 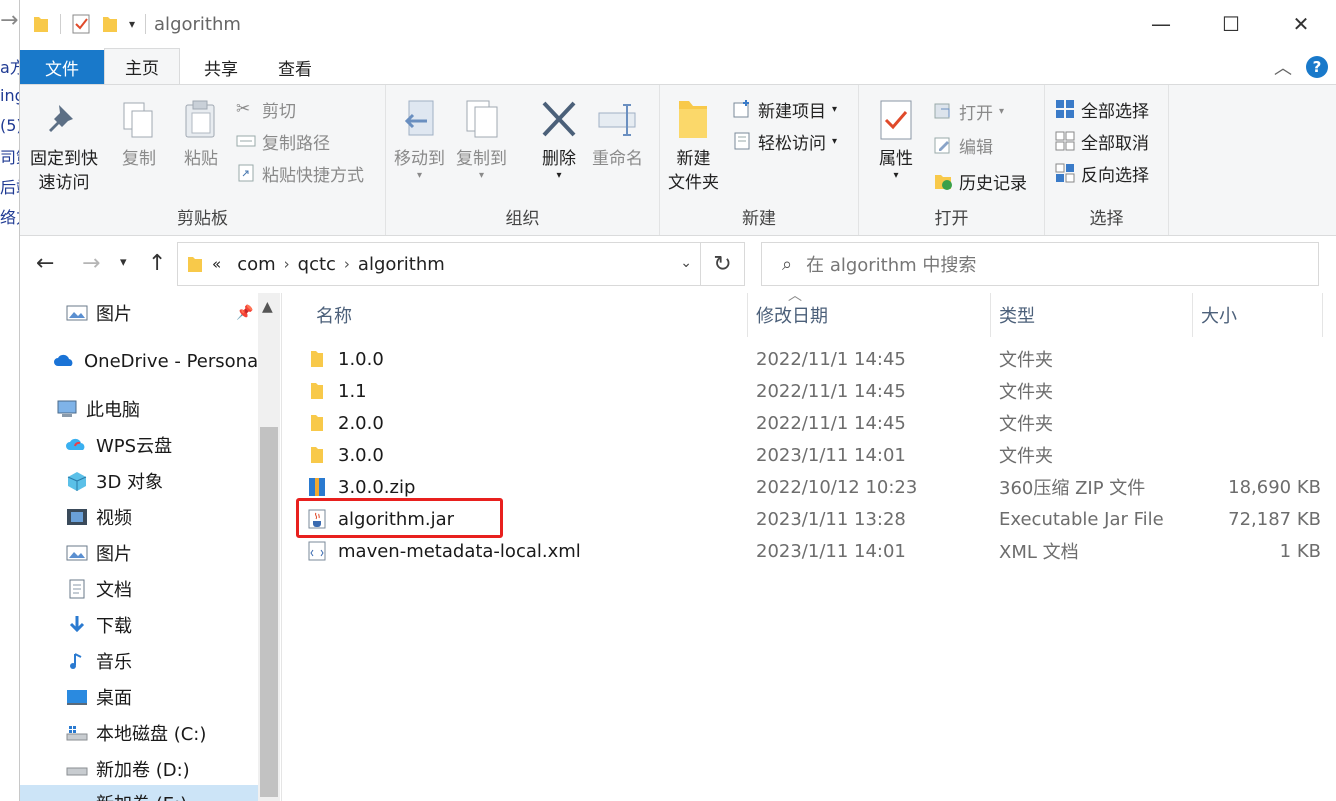 What do you see at coordinates (62, 67) in the screenshot?
I see `tab-file: 文件` at bounding box center [62, 67].